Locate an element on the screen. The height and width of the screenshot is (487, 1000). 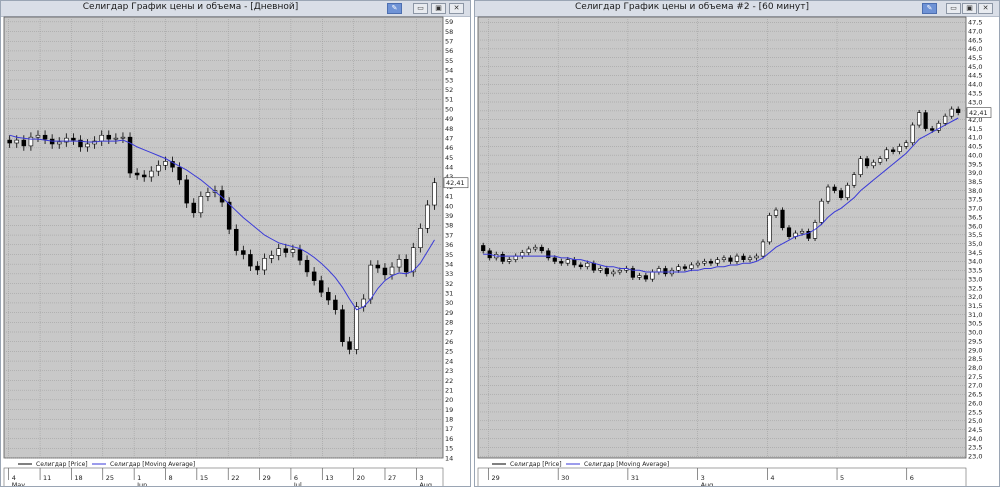
y-tick-label: 43,5 is located at coordinates (975, 93).